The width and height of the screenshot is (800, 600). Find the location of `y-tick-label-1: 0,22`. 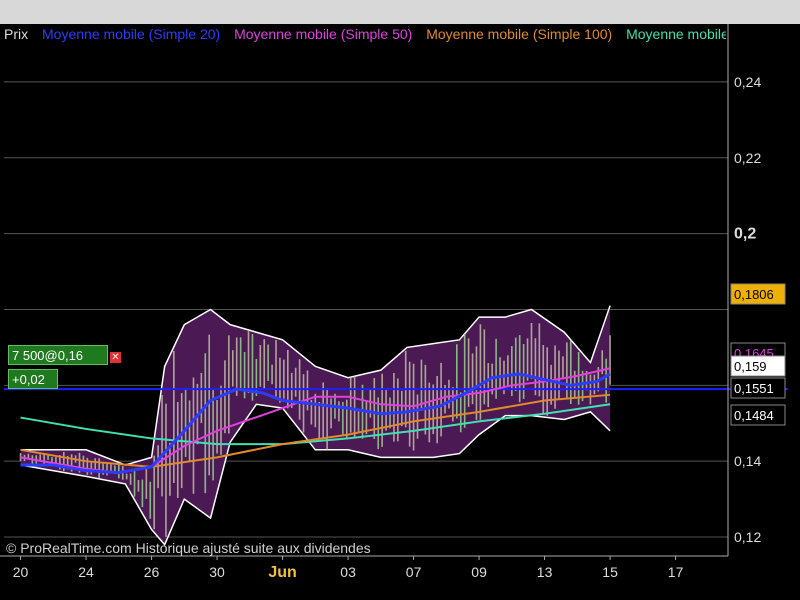

y-tick-label-1: 0,22 is located at coordinates (747, 158).